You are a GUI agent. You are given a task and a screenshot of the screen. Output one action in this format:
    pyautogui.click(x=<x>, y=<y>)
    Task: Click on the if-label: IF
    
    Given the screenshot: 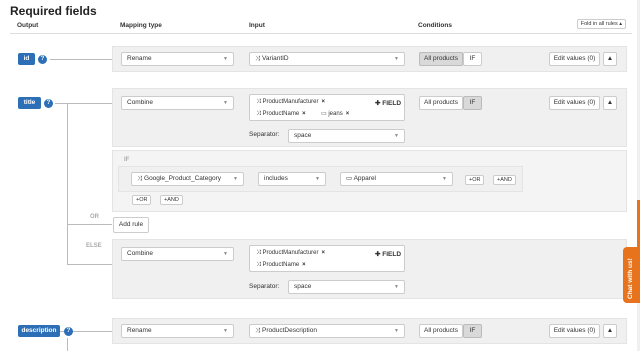 What is the action you would take?
    pyautogui.click(x=127, y=160)
    